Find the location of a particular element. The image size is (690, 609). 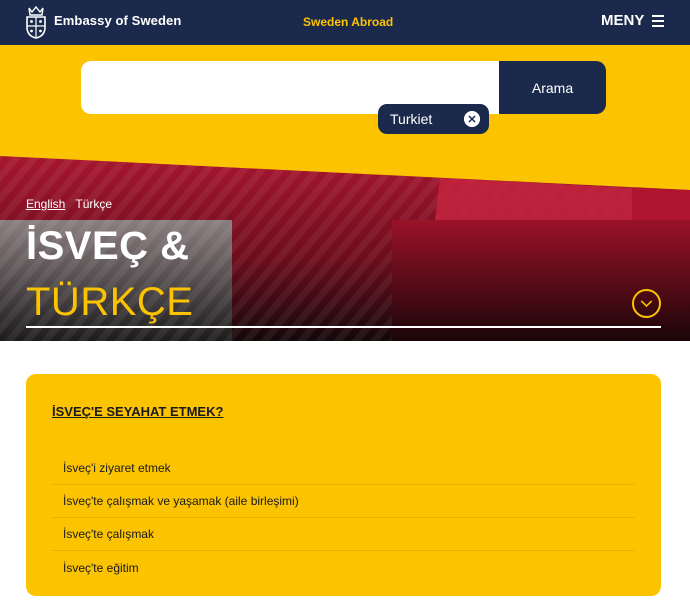

card-title-link: İSVEÇ'E SEYAHAT ETMEK? is located at coordinates (137, 411).